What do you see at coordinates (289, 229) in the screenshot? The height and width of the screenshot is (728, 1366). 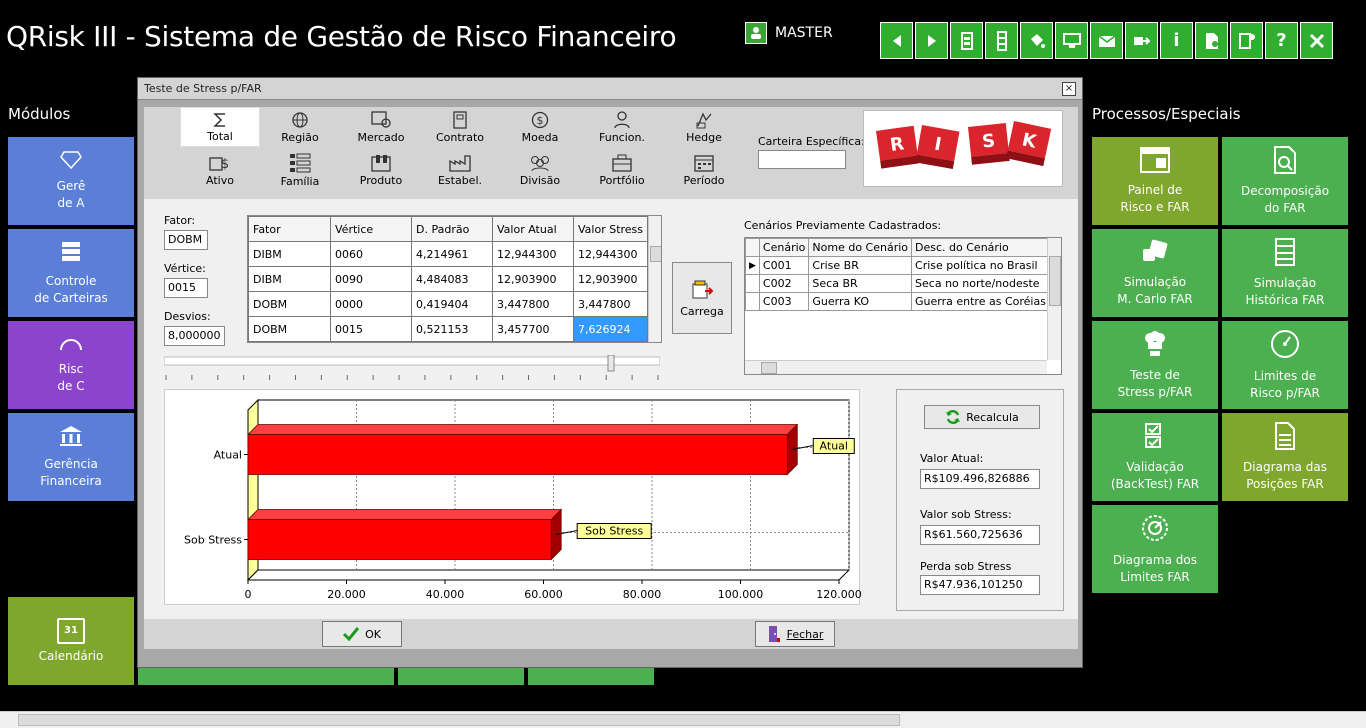 I see `grid-header: Fator` at bounding box center [289, 229].